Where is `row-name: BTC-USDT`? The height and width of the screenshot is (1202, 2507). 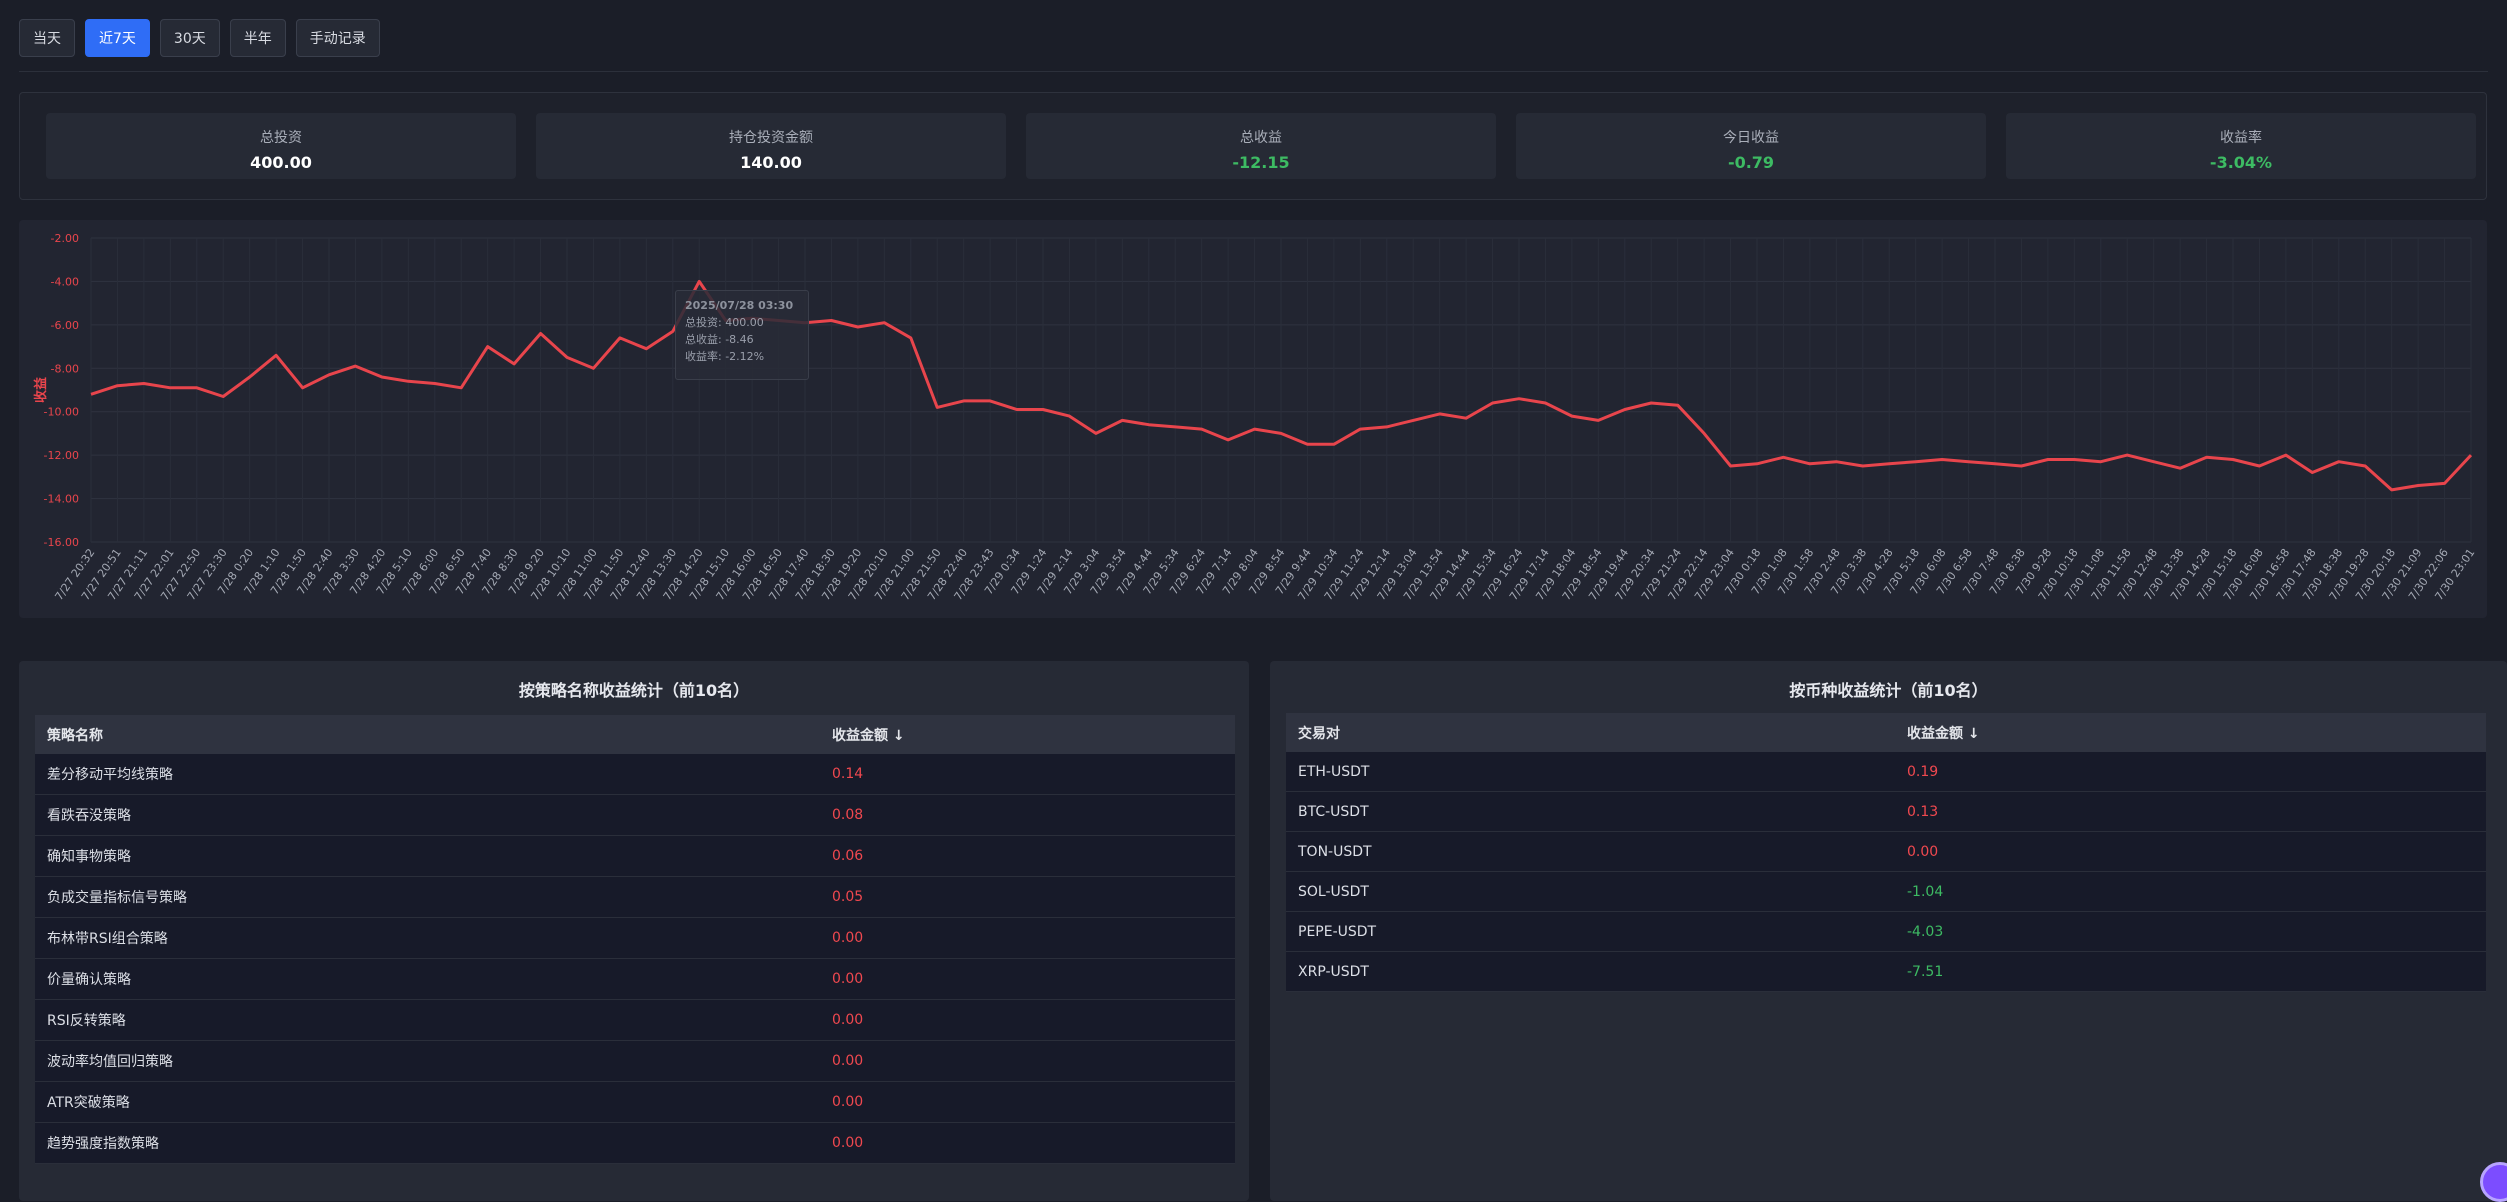 row-name: BTC-USDT is located at coordinates (1333, 811).